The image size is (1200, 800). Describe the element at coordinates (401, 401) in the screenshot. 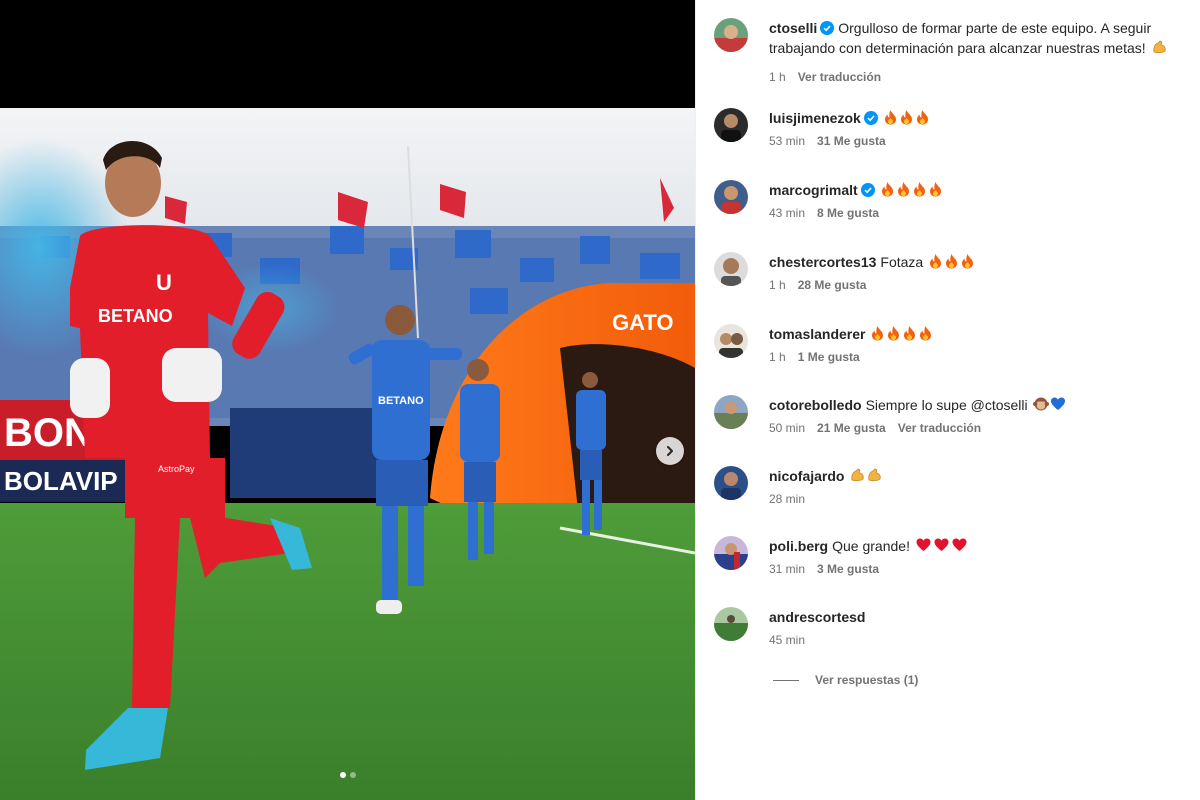

I see `svg-text: BETANO` at that location.